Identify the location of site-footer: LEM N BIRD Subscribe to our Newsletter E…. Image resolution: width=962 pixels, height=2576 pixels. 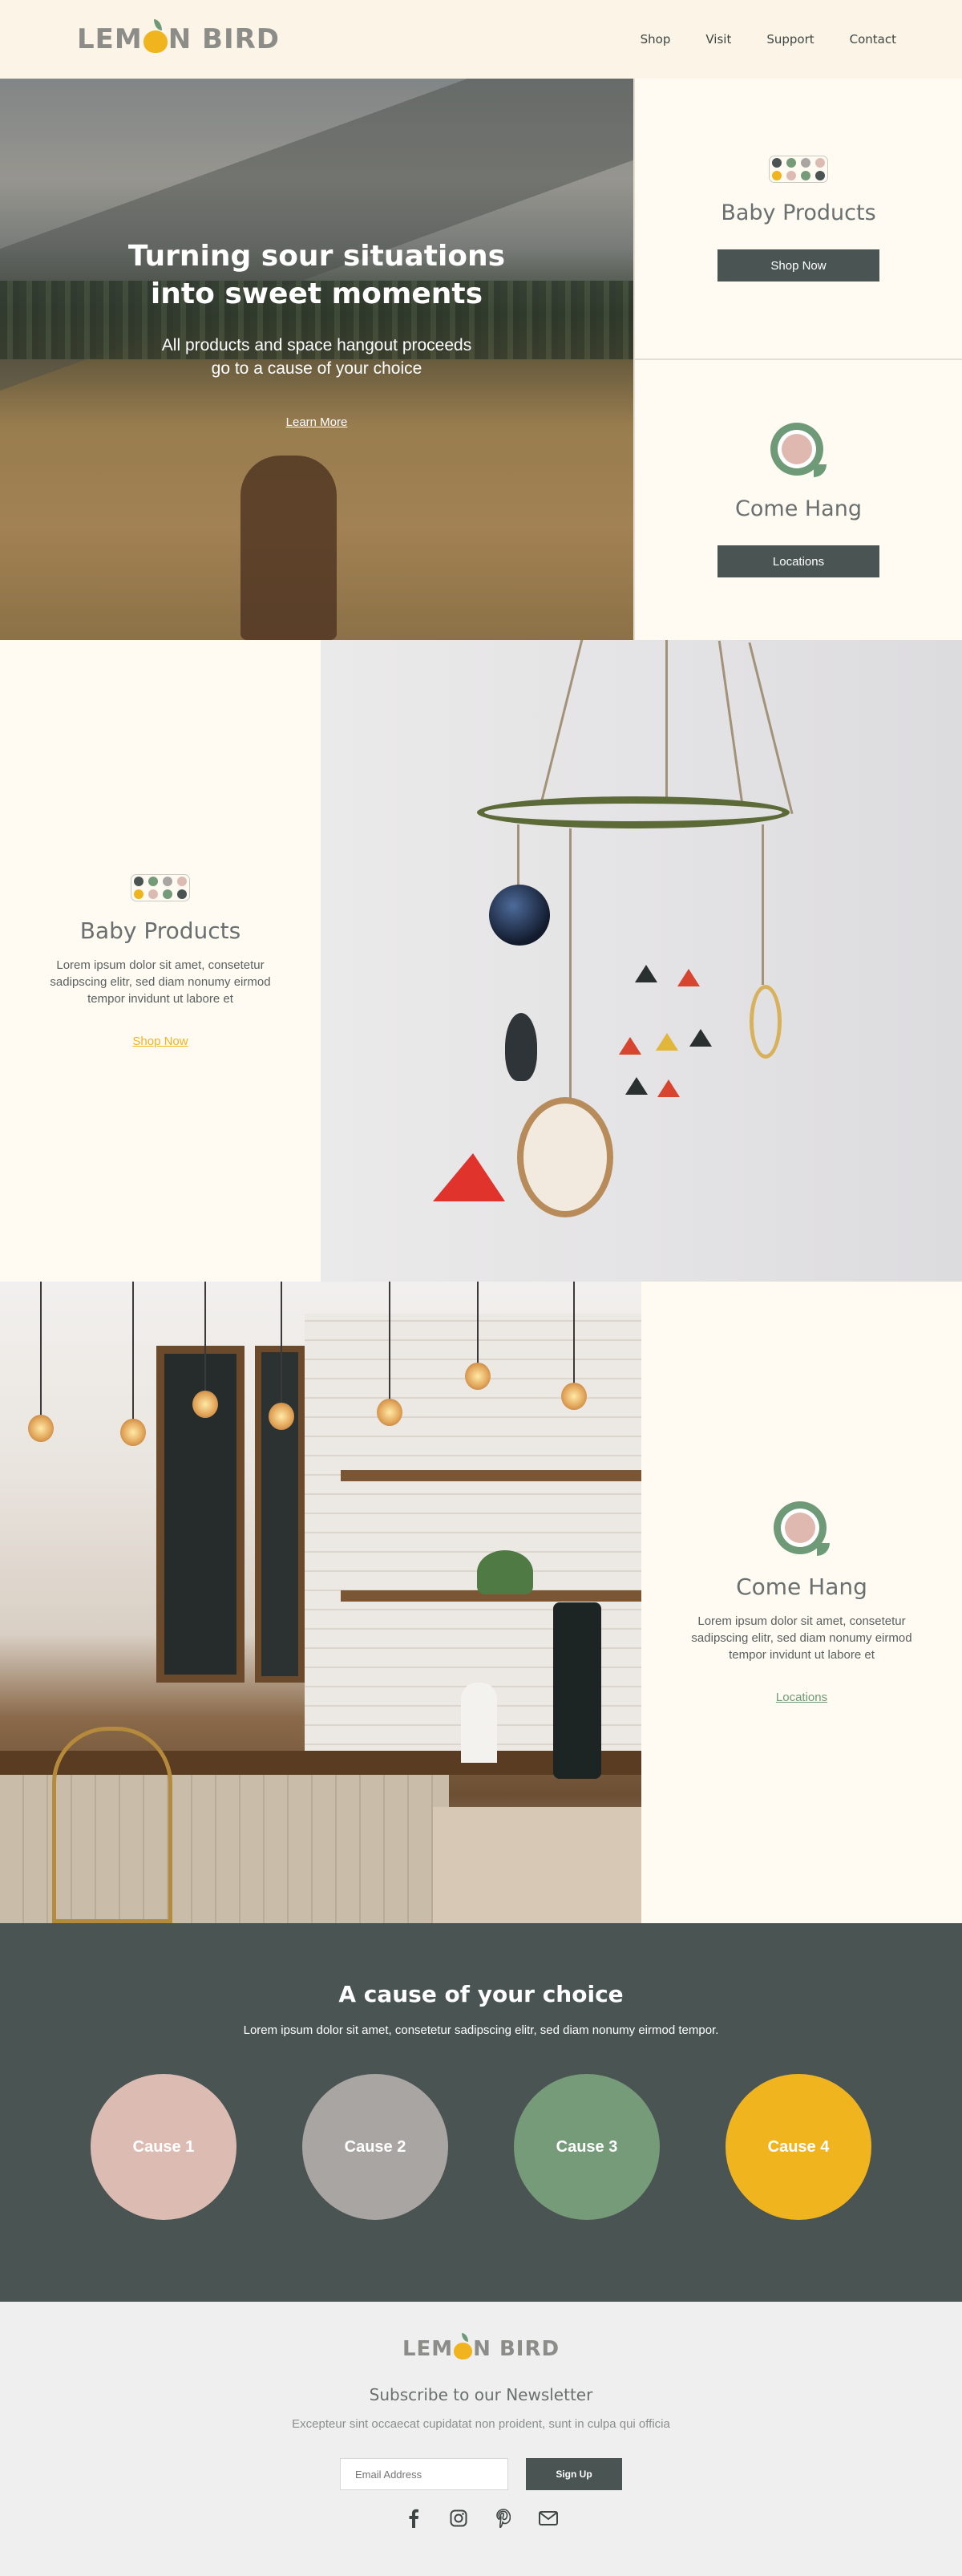
(481, 2439).